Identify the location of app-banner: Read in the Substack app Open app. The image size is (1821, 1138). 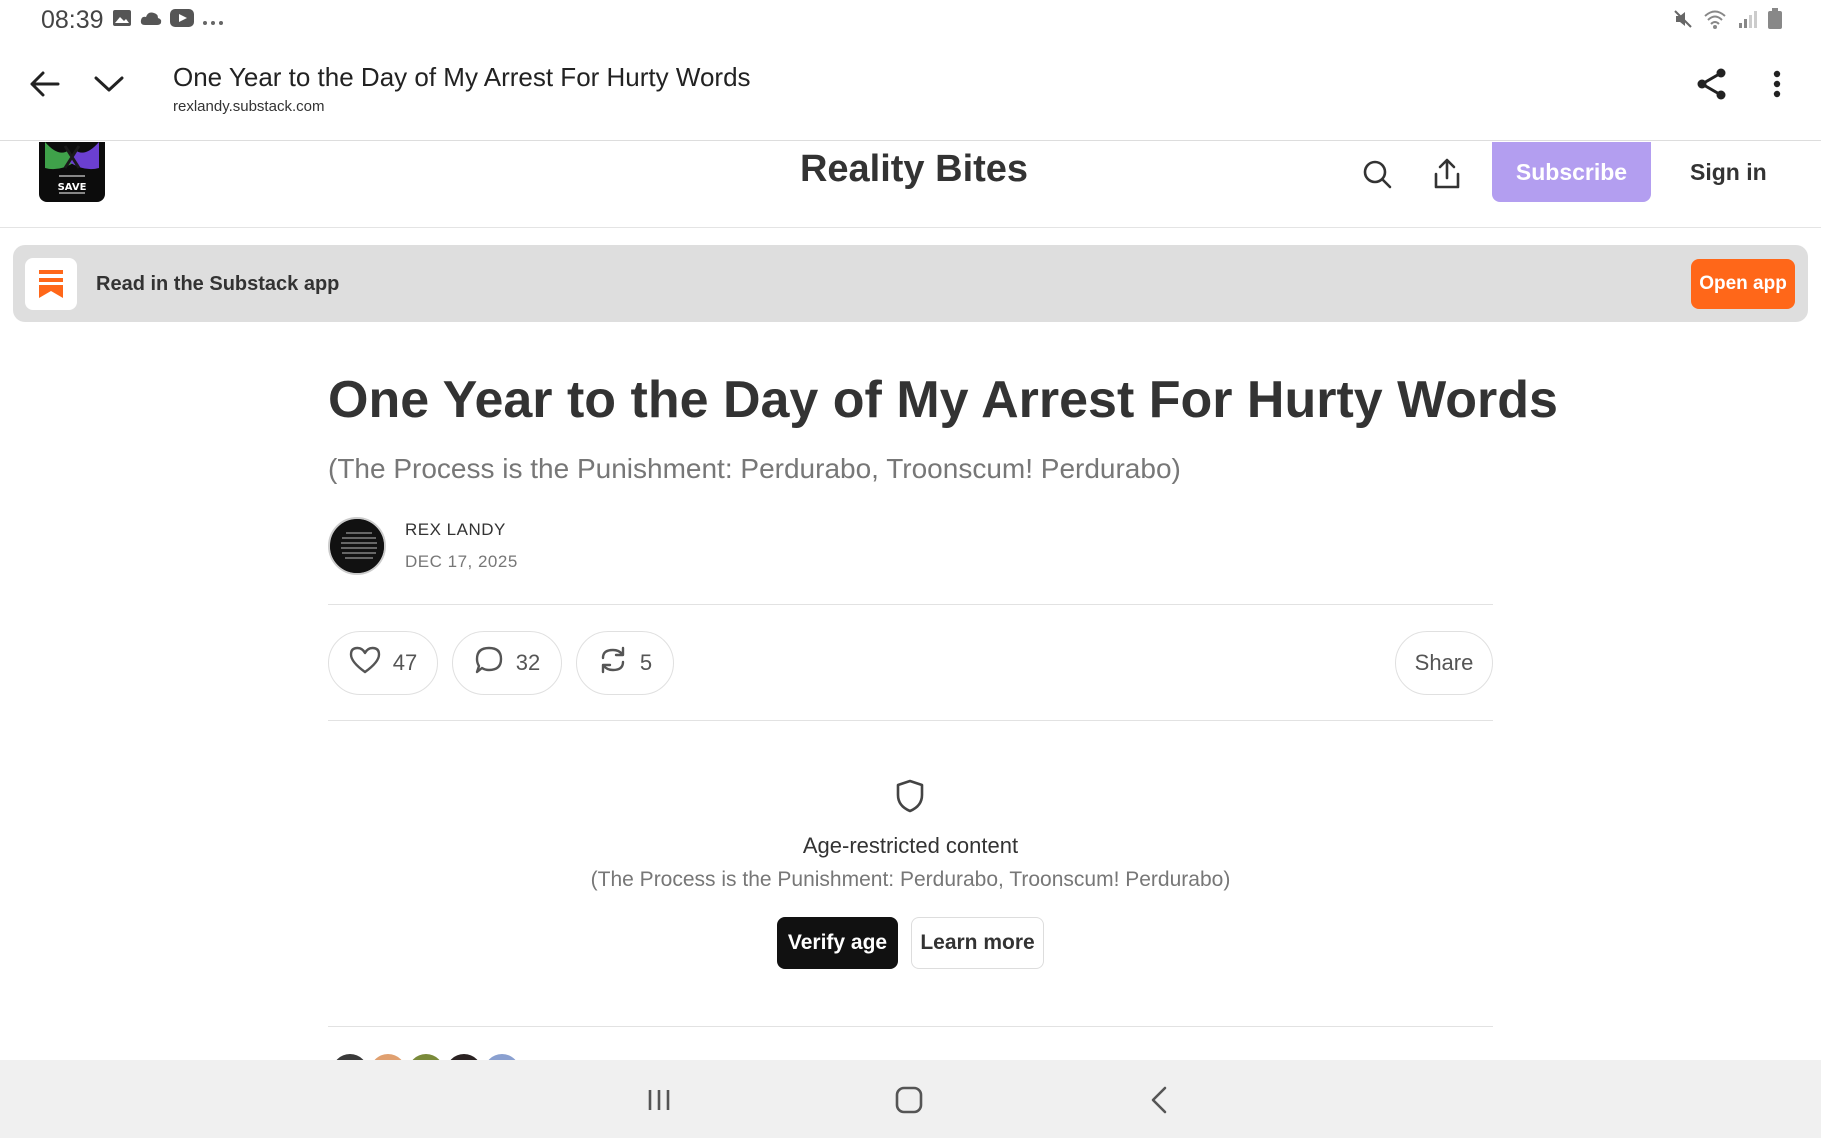
(910, 283).